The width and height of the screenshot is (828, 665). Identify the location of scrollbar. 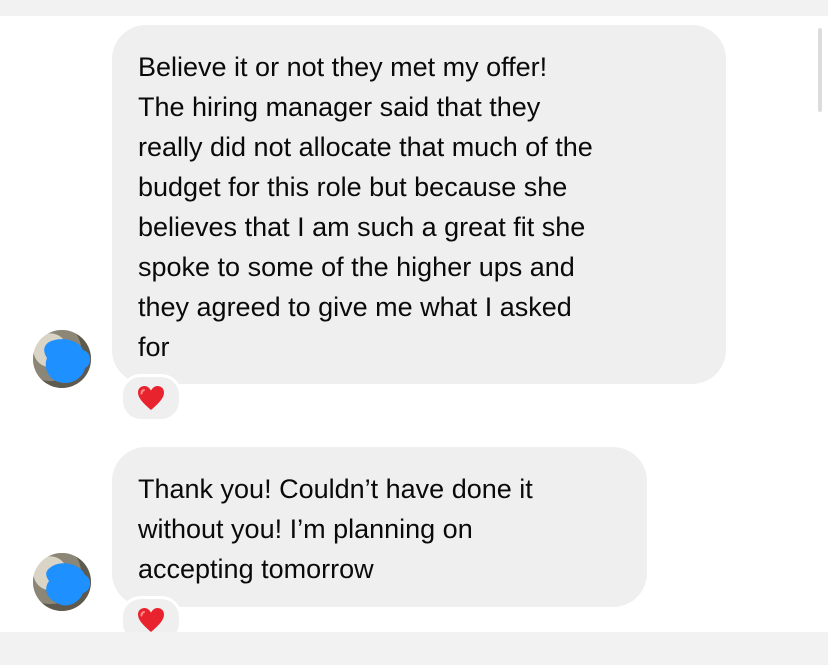
(820, 70).